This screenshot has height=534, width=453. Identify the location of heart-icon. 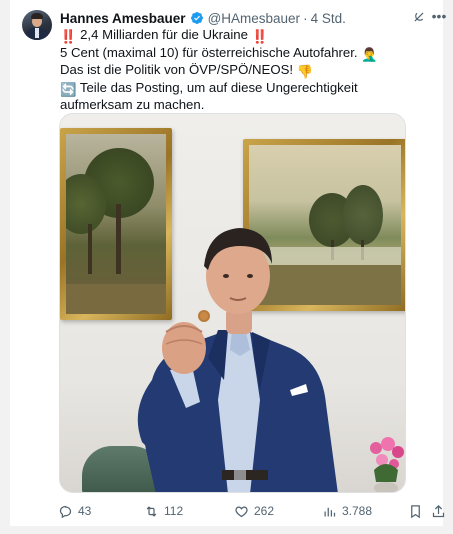
(241, 511).